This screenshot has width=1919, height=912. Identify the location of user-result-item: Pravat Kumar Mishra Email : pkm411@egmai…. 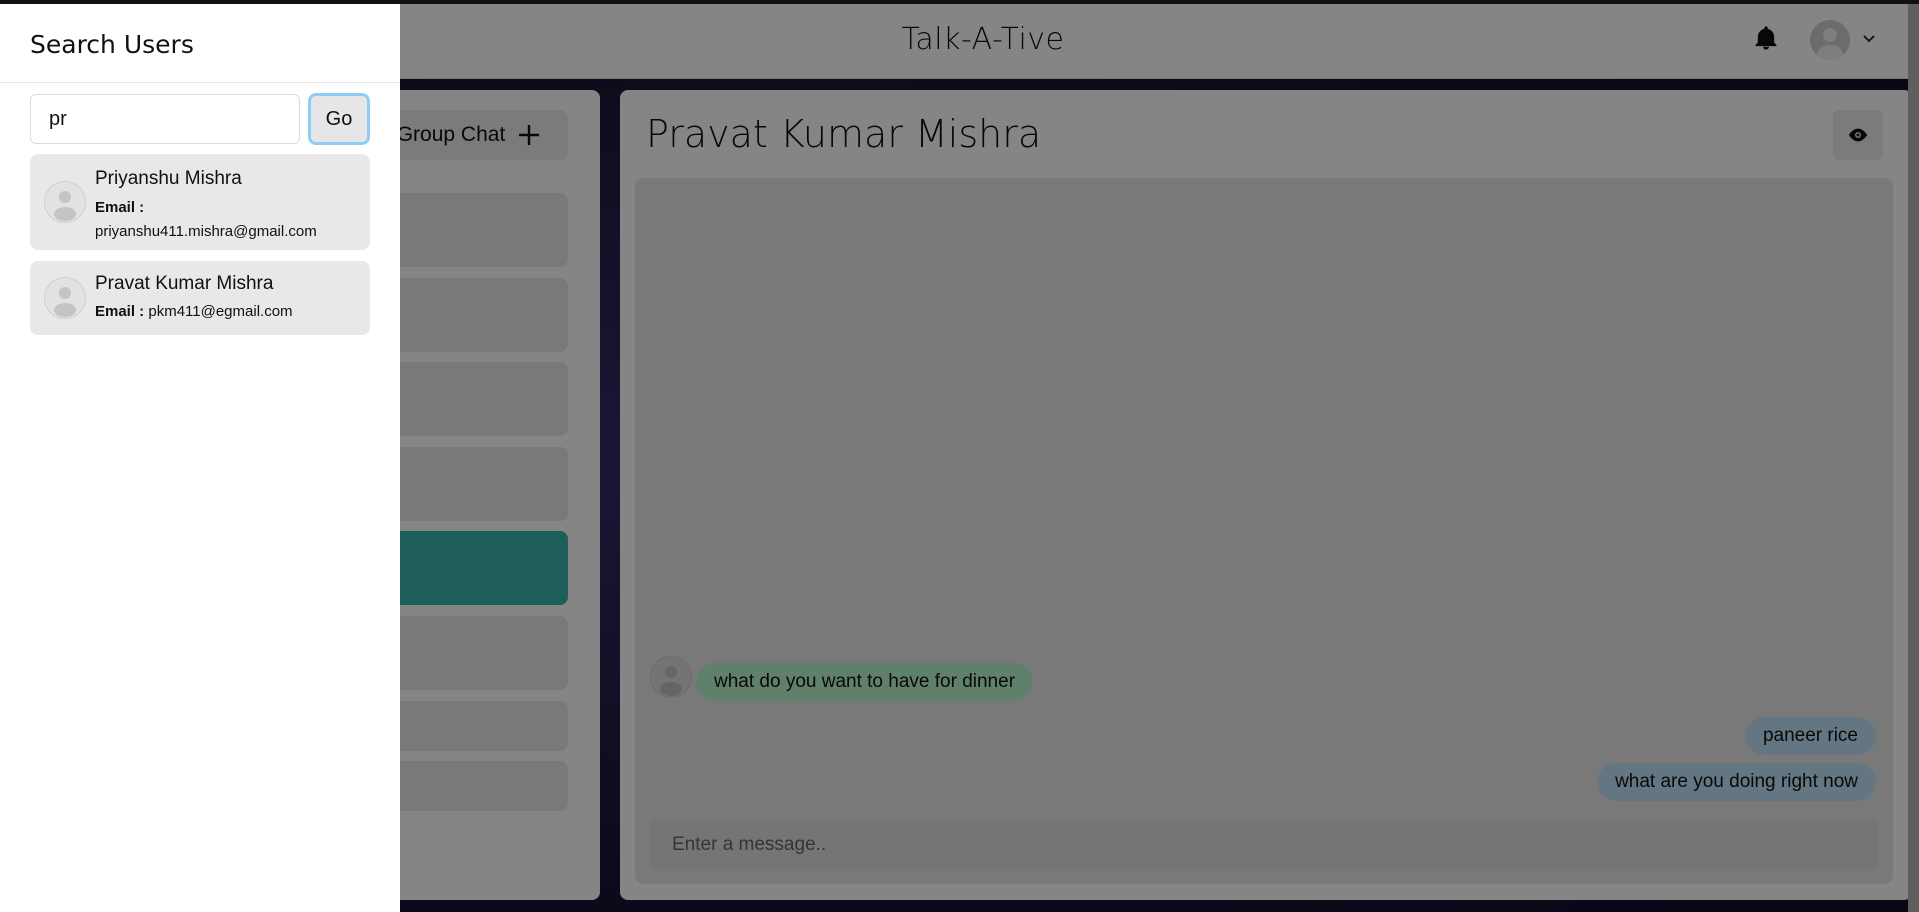
(200, 298).